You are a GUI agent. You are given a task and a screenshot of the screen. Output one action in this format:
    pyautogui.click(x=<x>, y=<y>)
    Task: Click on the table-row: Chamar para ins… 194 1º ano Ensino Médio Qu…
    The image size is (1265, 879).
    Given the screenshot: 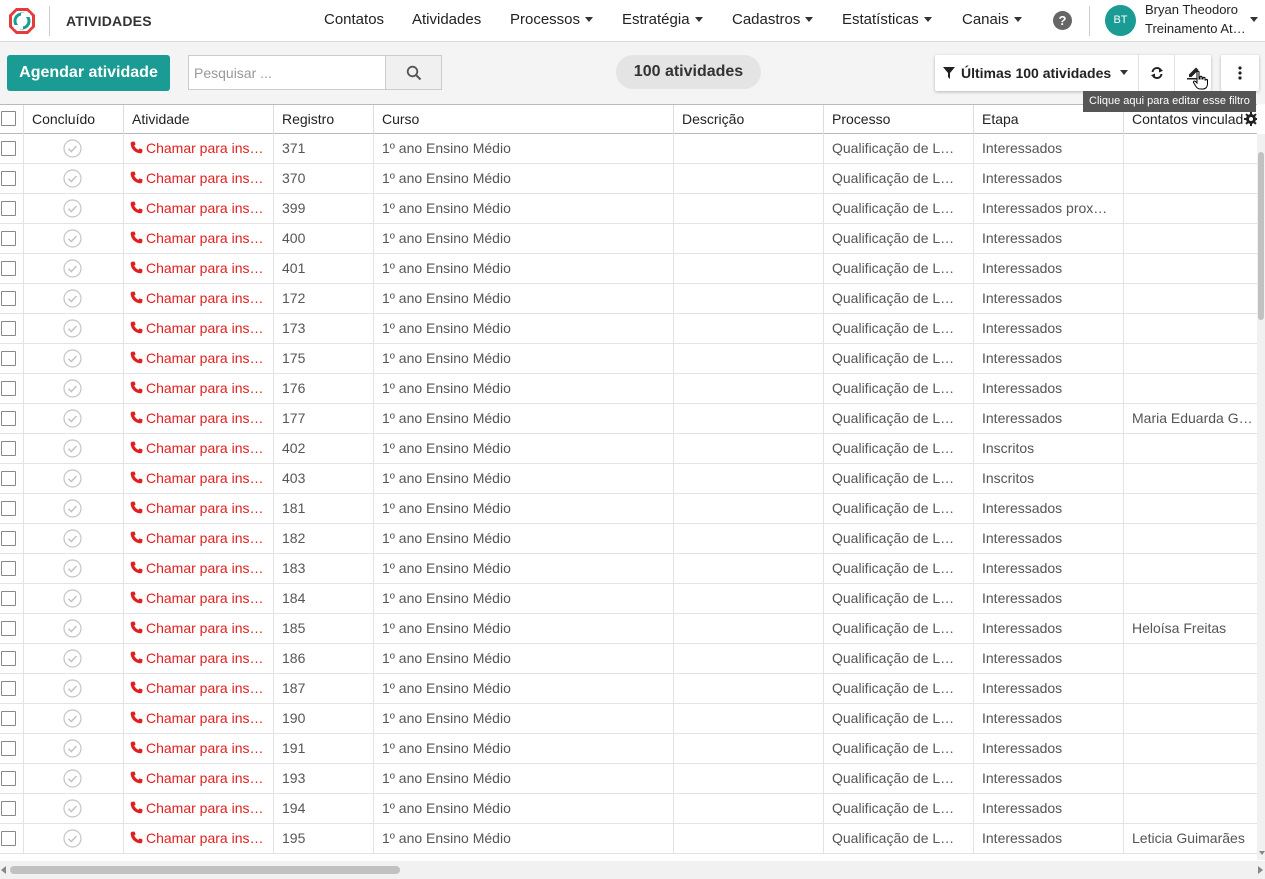 What is the action you would take?
    pyautogui.click(x=628, y=809)
    